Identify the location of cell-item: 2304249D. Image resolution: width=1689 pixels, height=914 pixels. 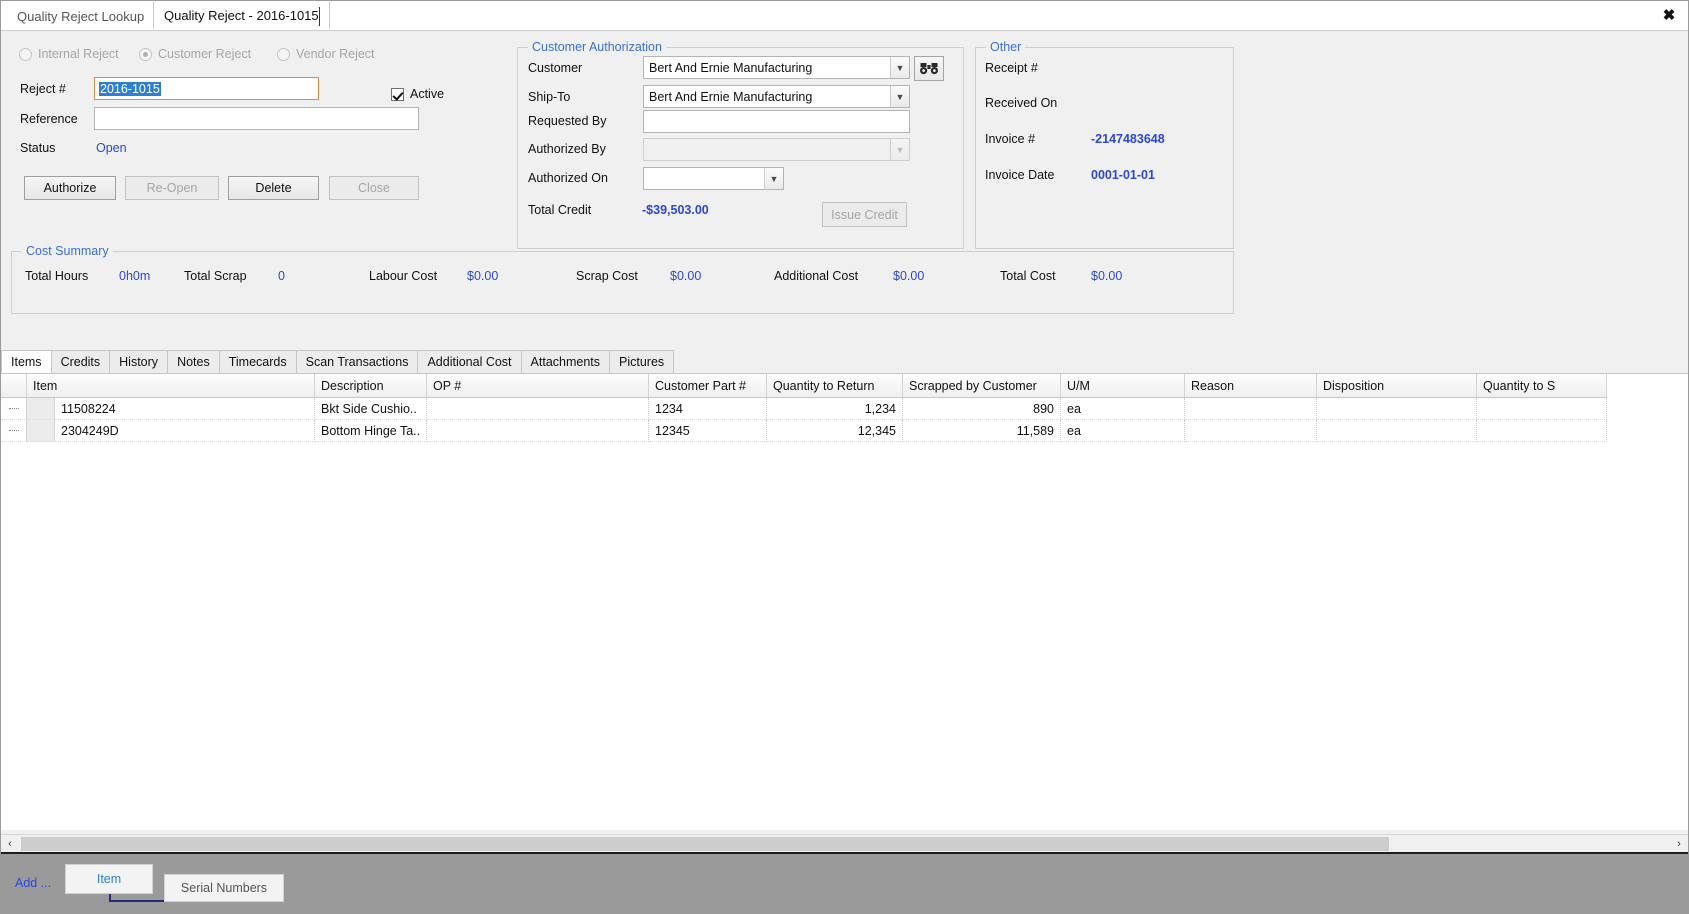
(185, 431).